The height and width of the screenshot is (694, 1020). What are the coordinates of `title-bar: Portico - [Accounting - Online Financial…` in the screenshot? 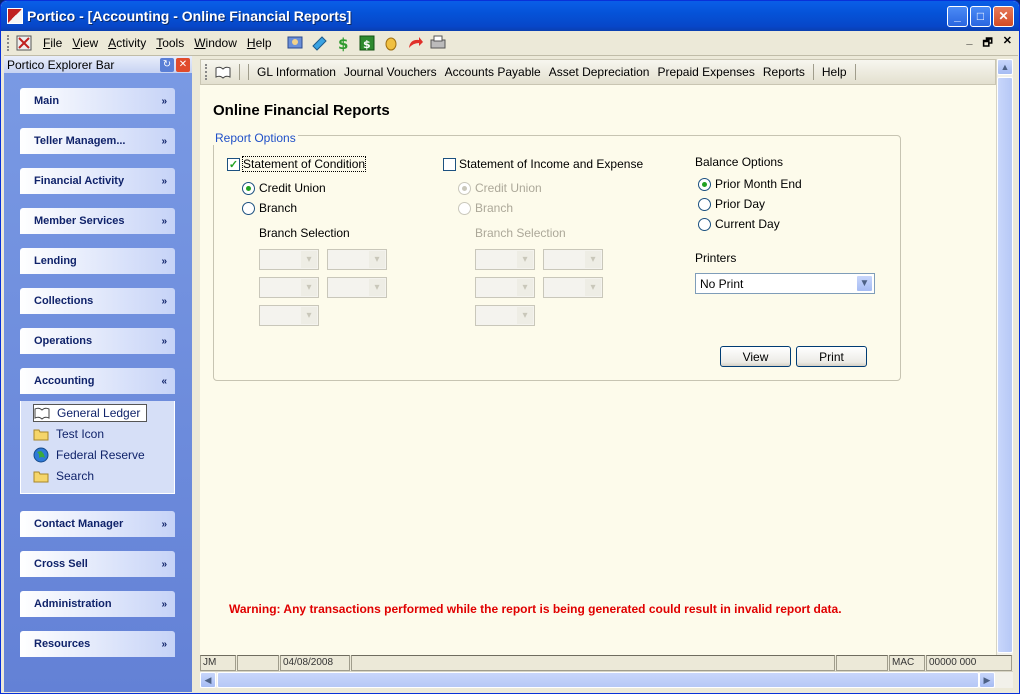 It's located at (510, 16).